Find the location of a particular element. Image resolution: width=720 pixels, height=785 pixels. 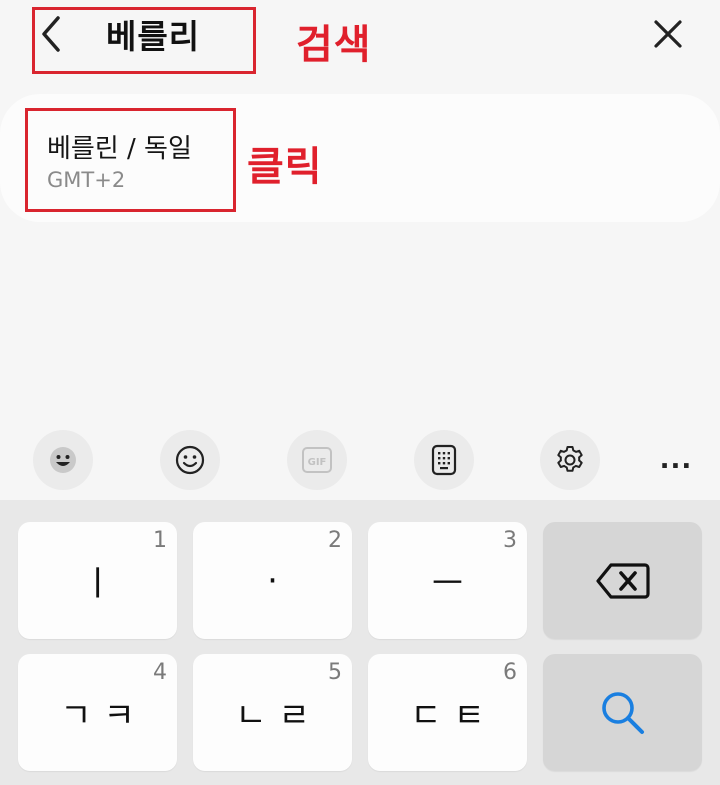

search-icon is located at coordinates (622, 712).